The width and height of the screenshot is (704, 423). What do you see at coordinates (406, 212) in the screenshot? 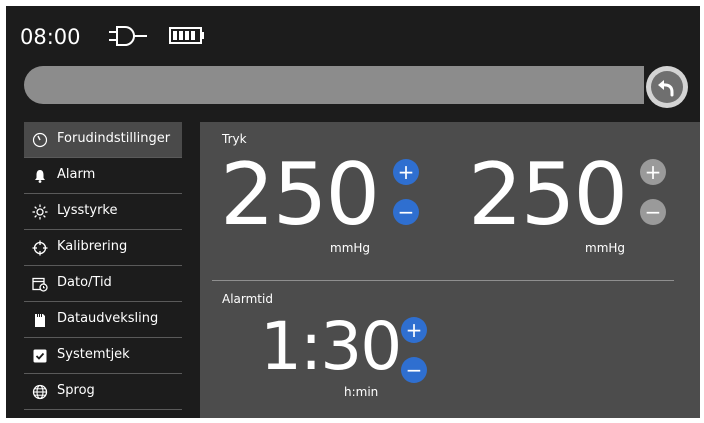
I see `pressure-left-decrement-button: −` at bounding box center [406, 212].